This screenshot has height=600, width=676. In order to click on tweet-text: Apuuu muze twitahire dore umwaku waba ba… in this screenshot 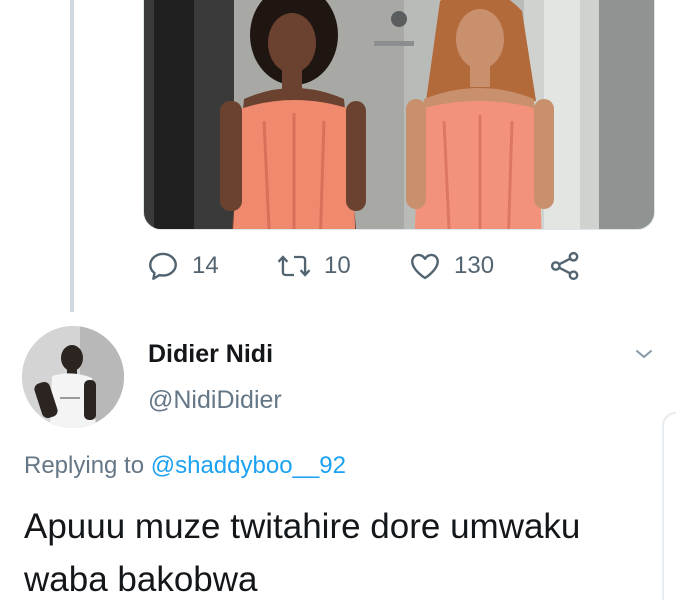, I will do `click(302, 553)`.